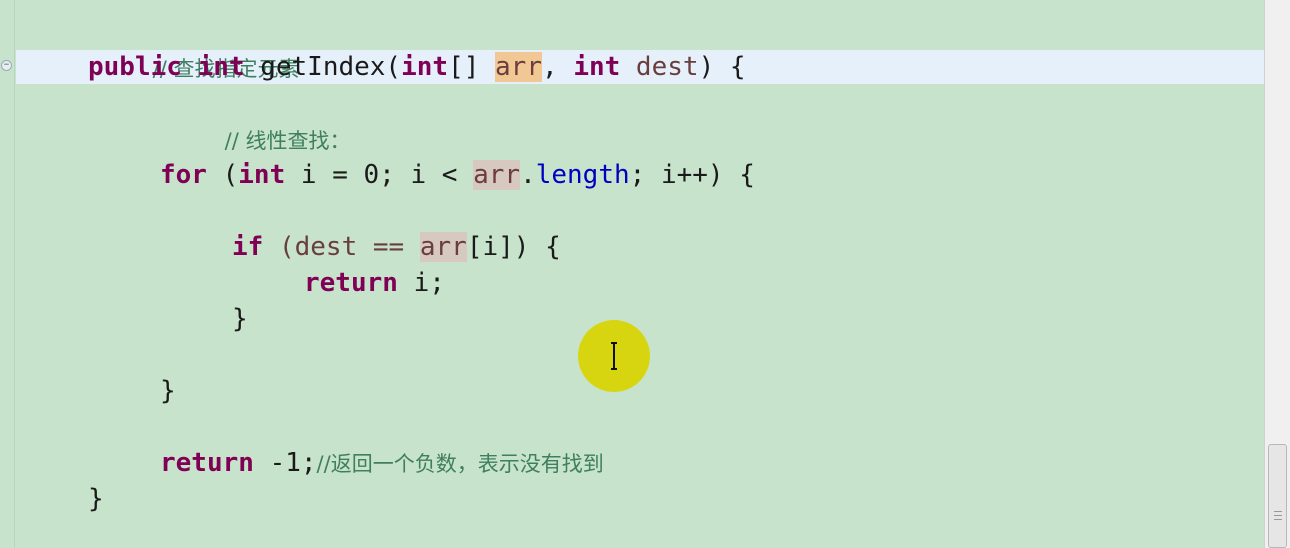 The image size is (1290, 548). I want to click on fold-collapse-icon: −, so click(6, 65).